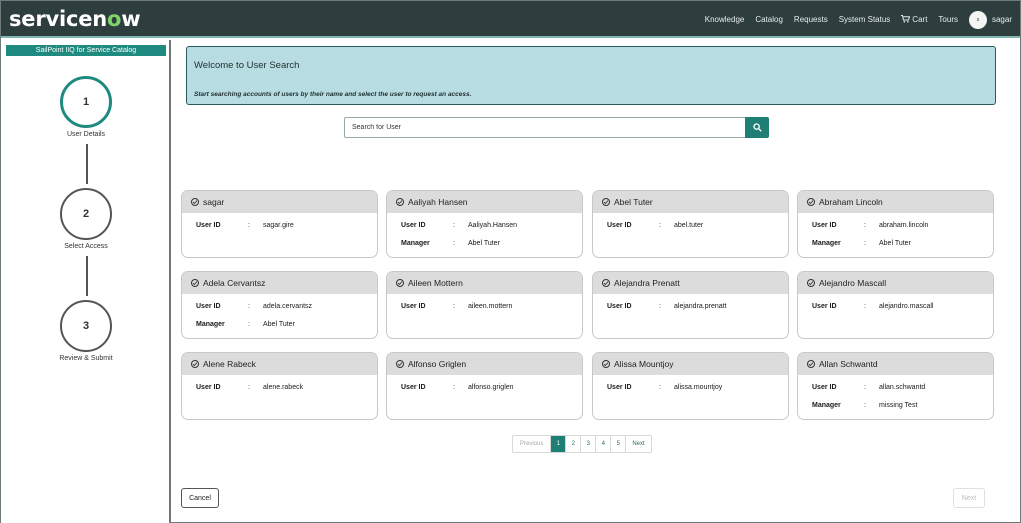 The width and height of the screenshot is (1021, 523). Describe the element at coordinates (493, 225) in the screenshot. I see `user-id-field-value: Aaliyah.Hansen` at that location.